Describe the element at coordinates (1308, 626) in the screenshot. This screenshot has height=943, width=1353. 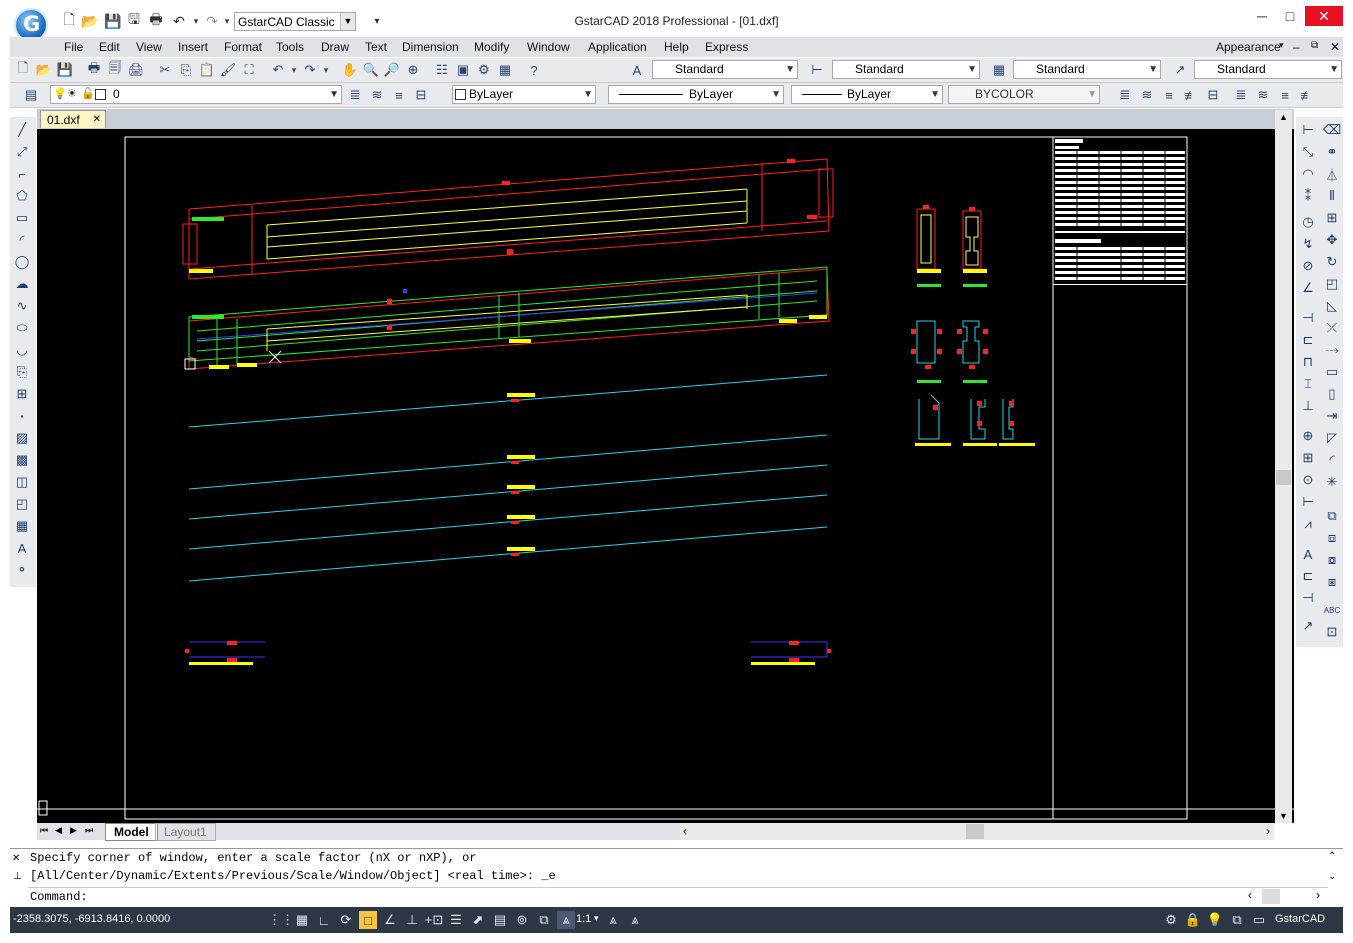
I see `leader-icon: ↗` at that location.